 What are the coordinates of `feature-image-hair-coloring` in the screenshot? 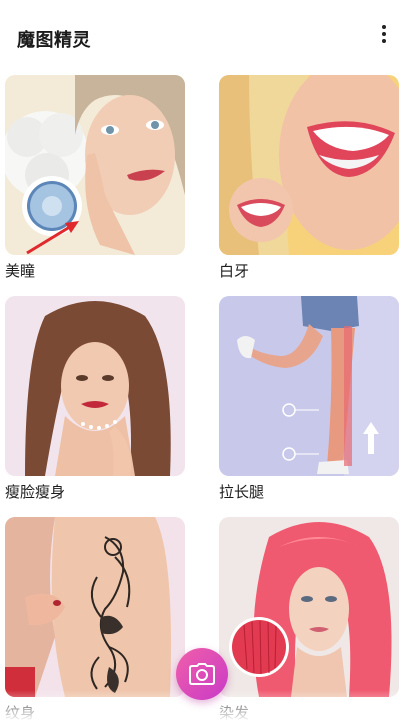 It's located at (309, 607).